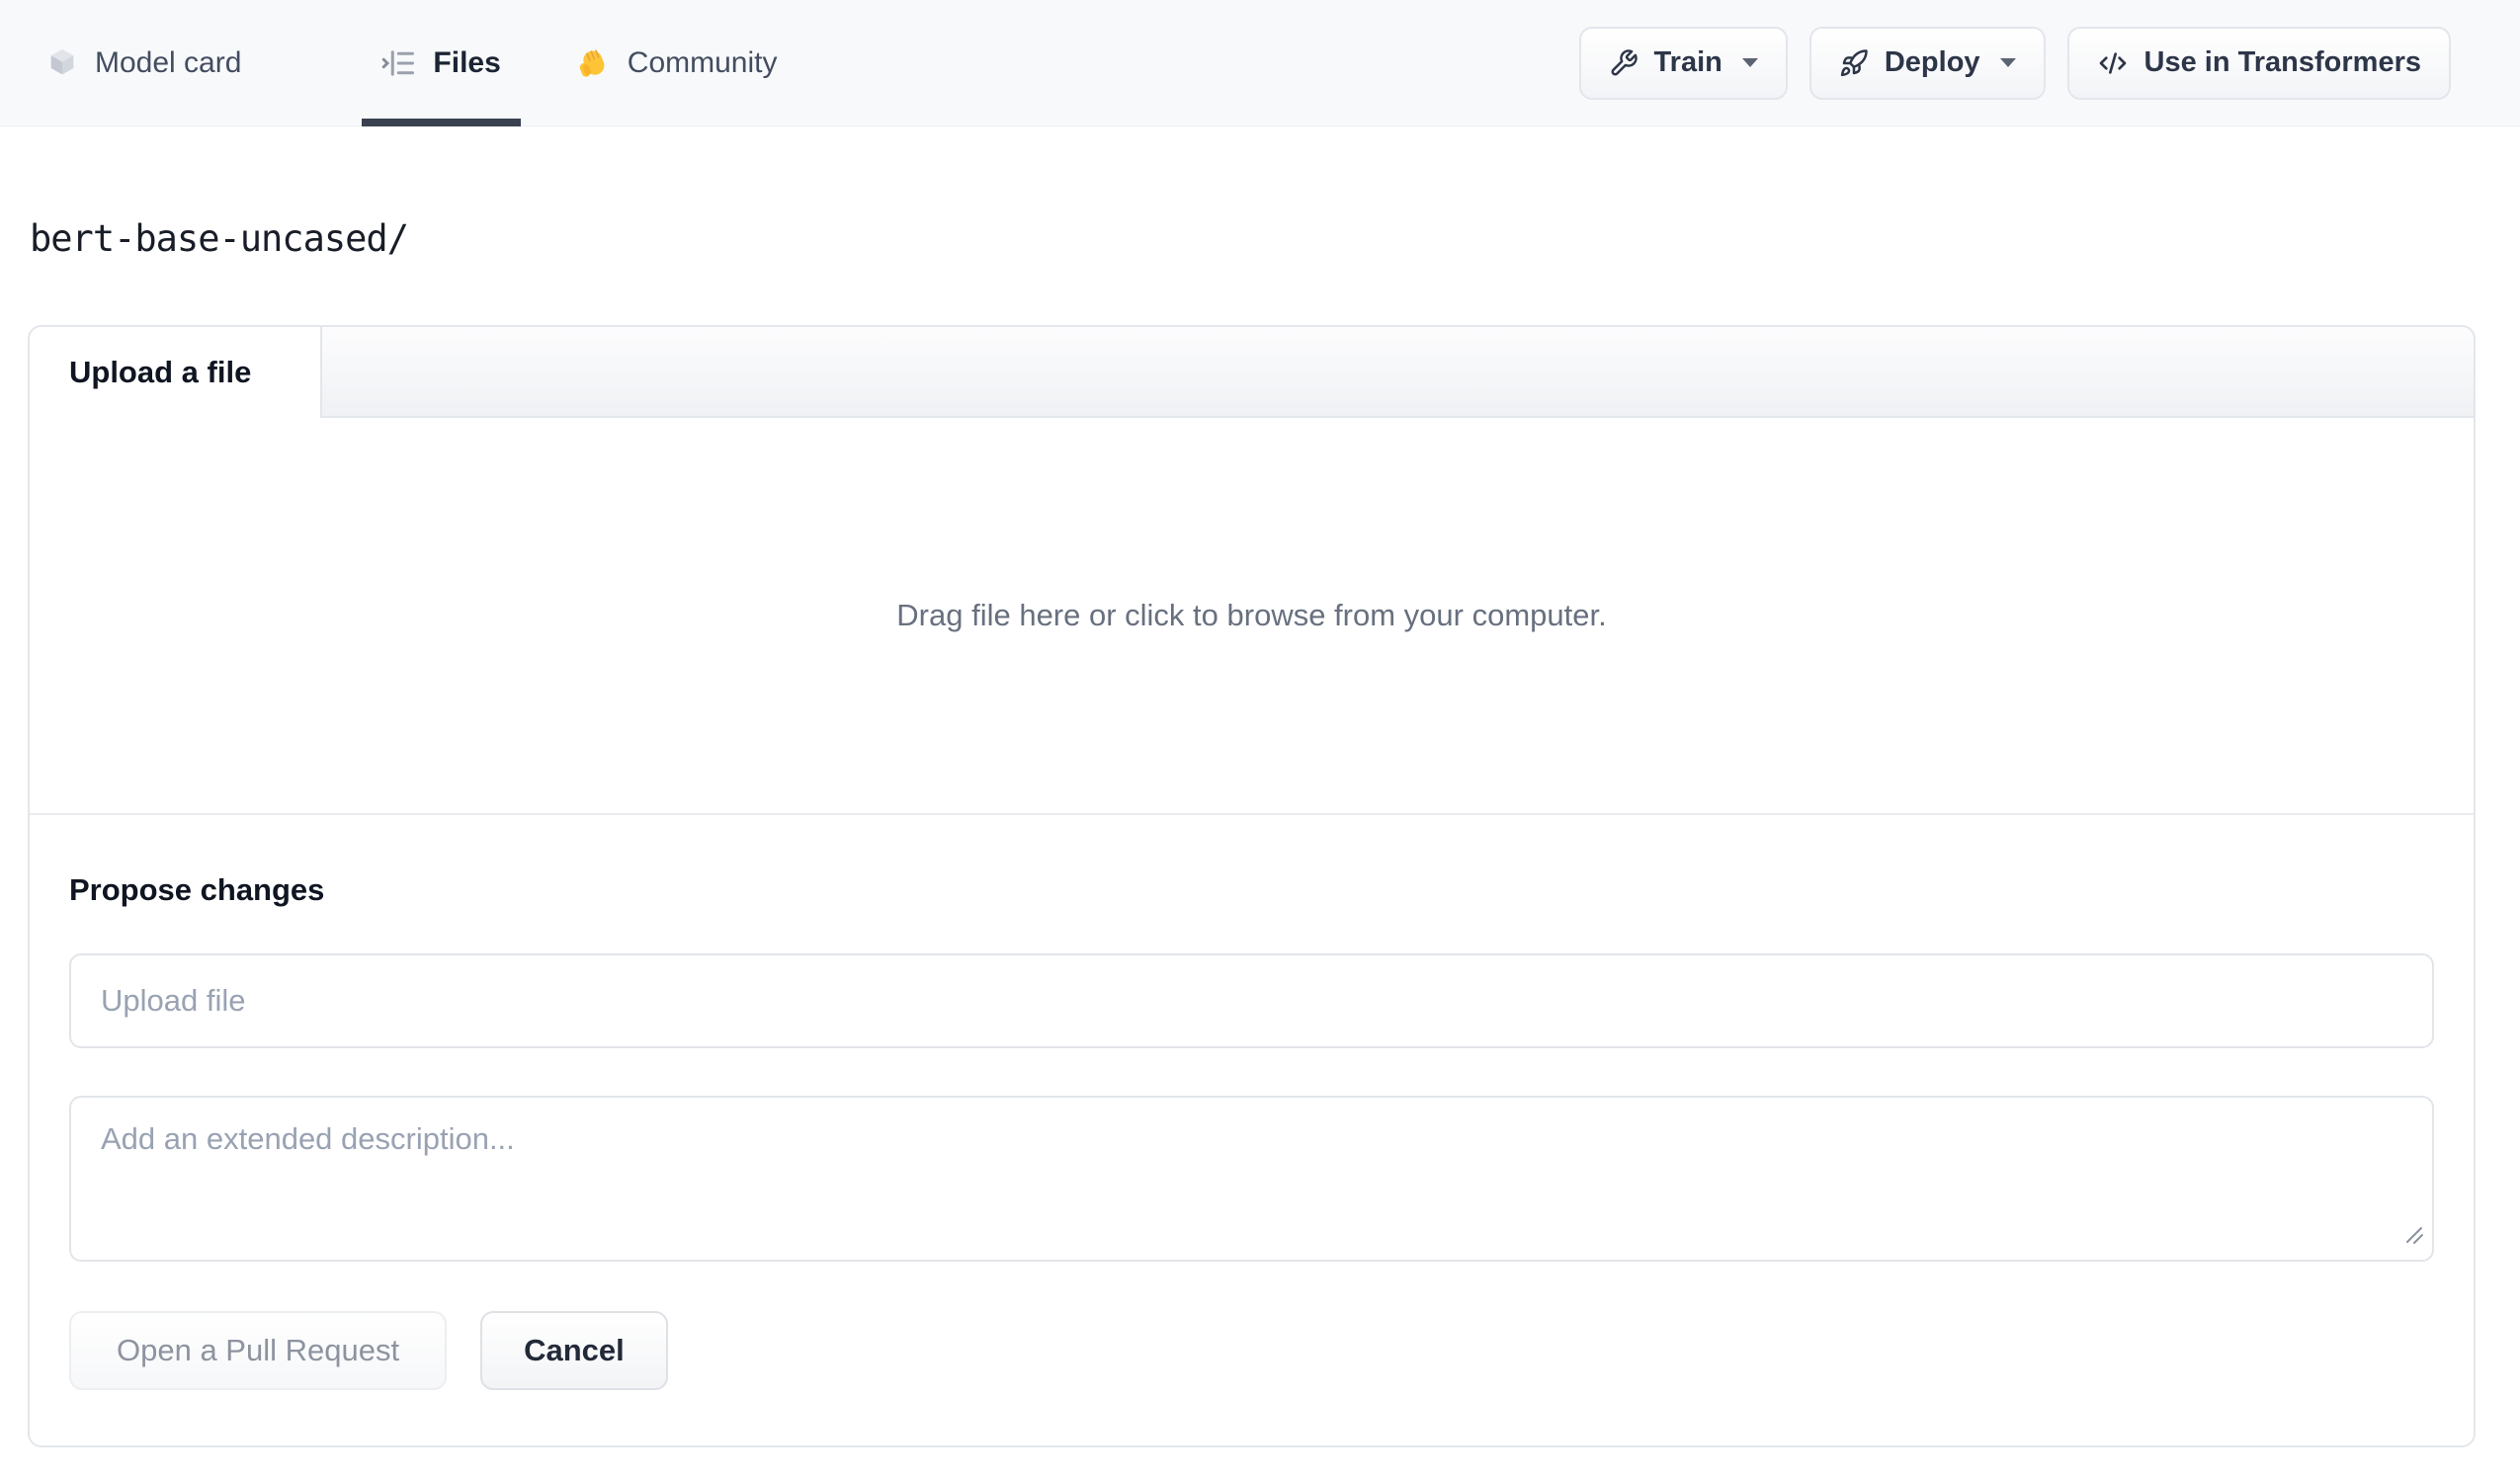 The width and height of the screenshot is (2520, 1482). What do you see at coordinates (1932, 62) in the screenshot?
I see `deploy-button-label: Deploy` at bounding box center [1932, 62].